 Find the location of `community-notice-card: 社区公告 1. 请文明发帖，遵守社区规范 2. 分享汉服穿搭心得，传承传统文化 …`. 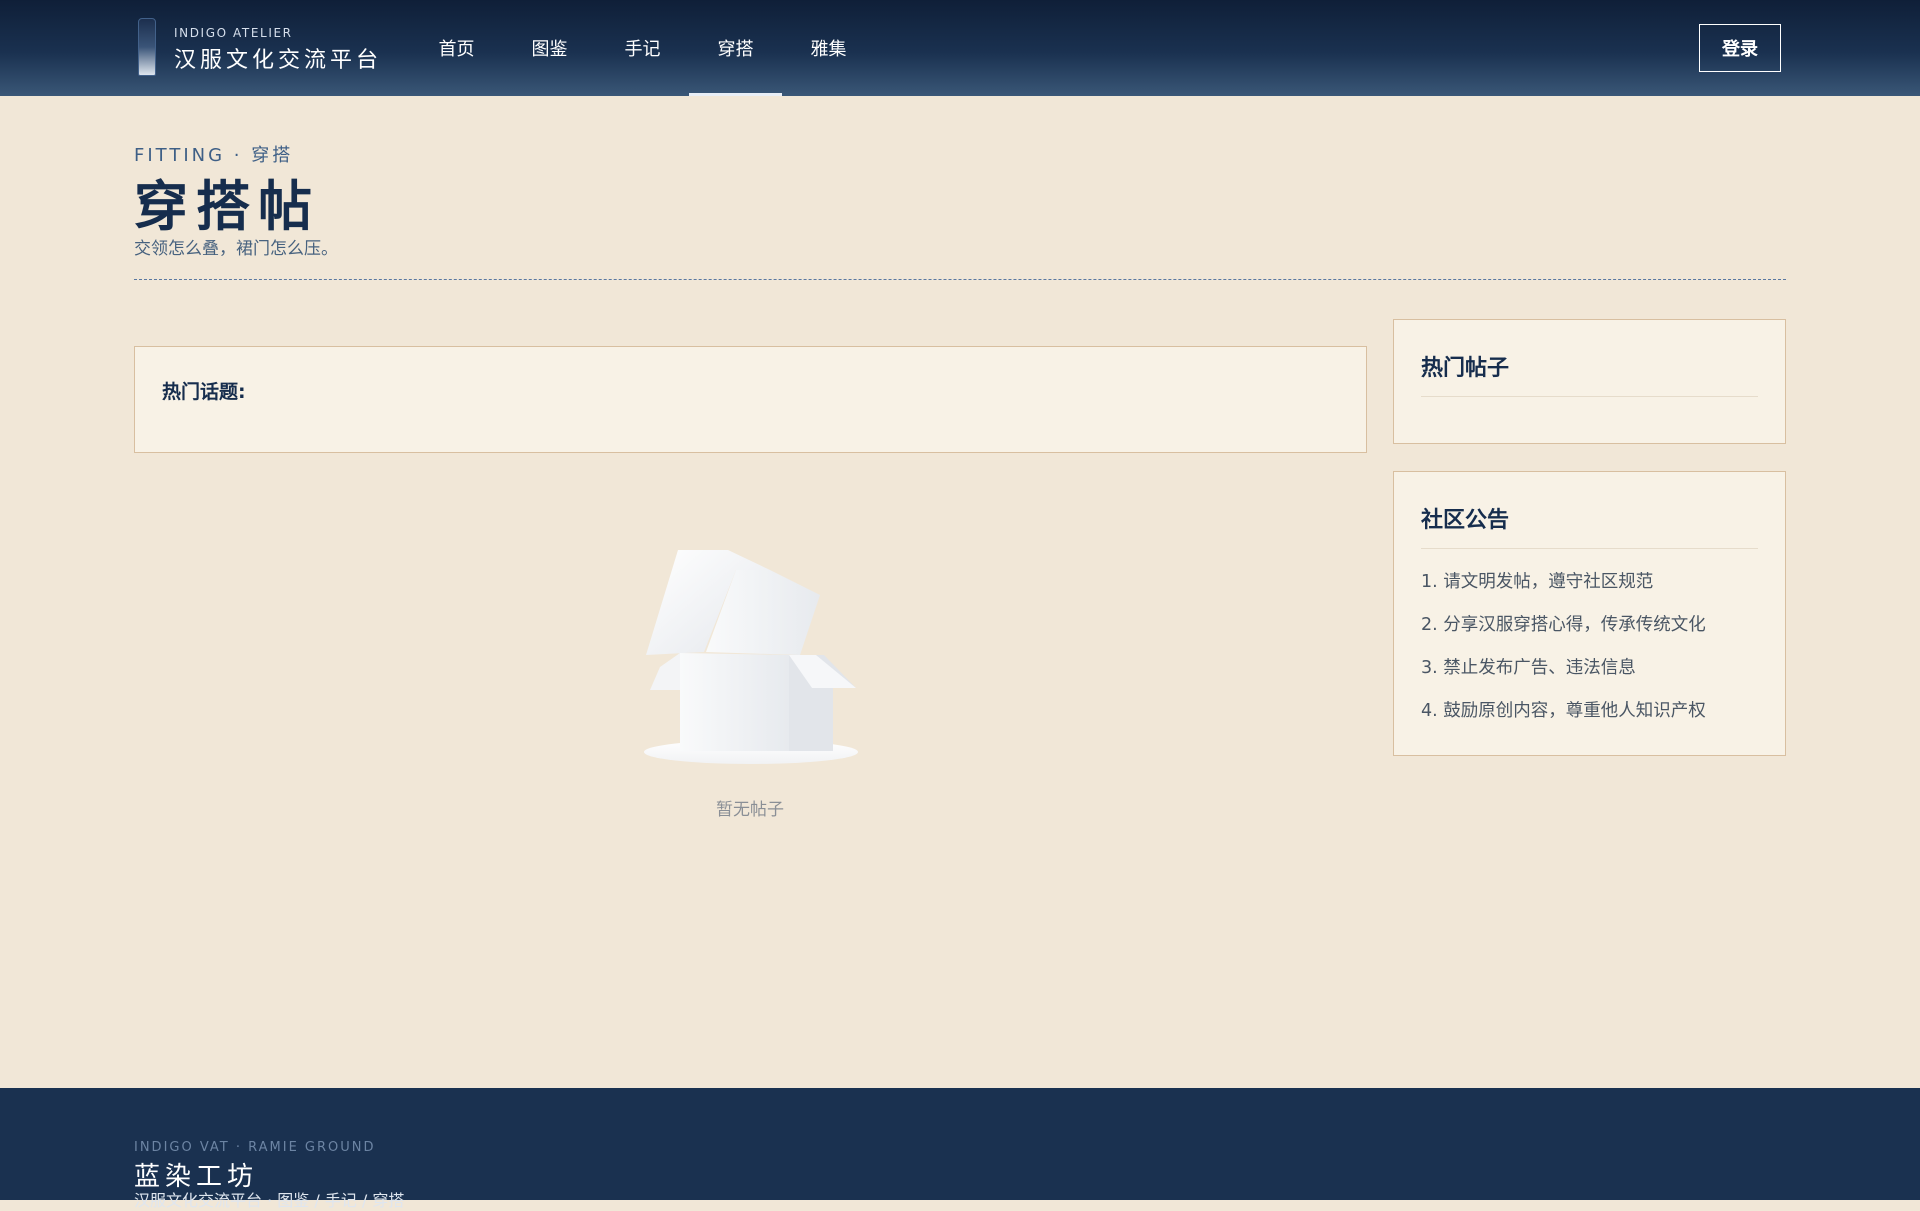

community-notice-card: 社区公告 1. 请文明发帖，遵守社区规范 2. 分享汉服穿搭心得，传承传统文化 … is located at coordinates (1589, 613).